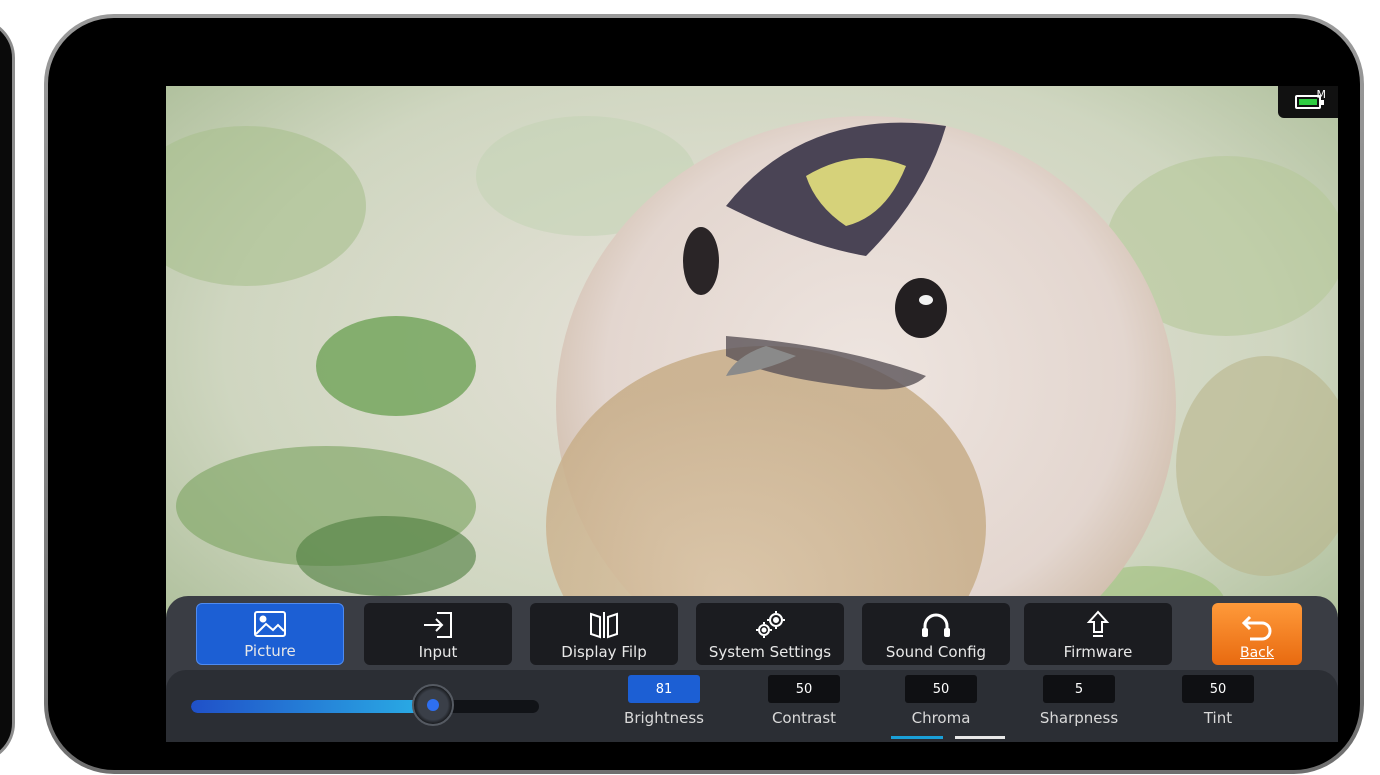 This screenshot has height=775, width=1380. What do you see at coordinates (438, 652) in the screenshot?
I see `tab-label: Input` at bounding box center [438, 652].